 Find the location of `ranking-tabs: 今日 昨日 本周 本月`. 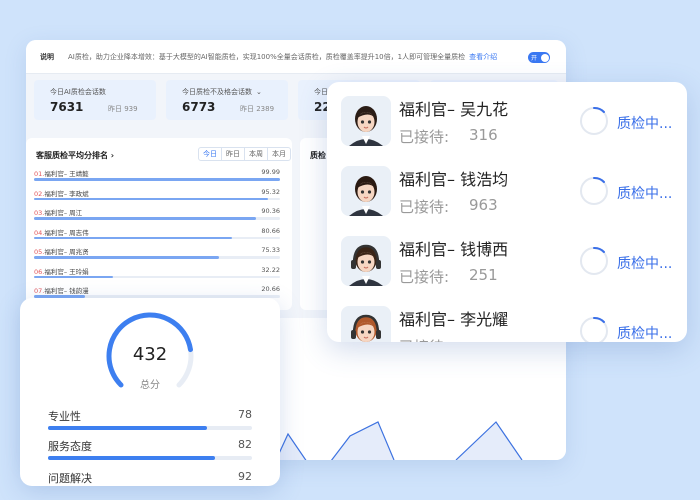

ranking-tabs: 今日 昨日 本周 本月 is located at coordinates (244, 154).